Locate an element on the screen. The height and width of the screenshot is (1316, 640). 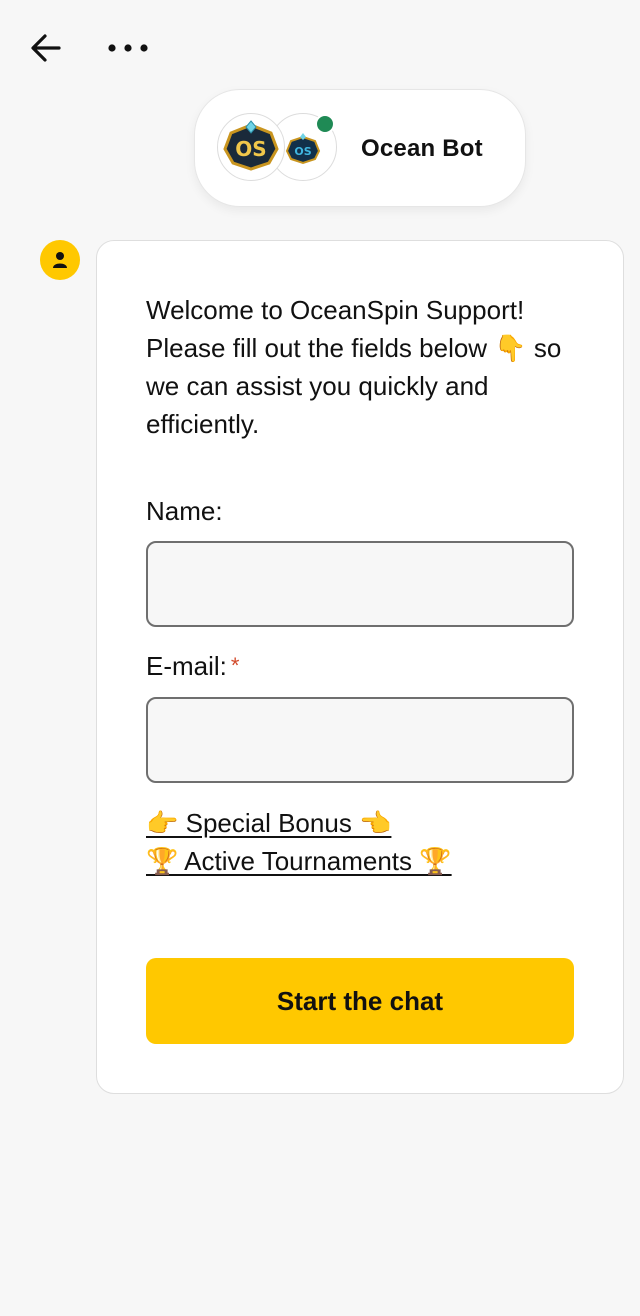
special-bonus-link: 👉 Special Bonus 👈 is located at coordinates (268, 823).